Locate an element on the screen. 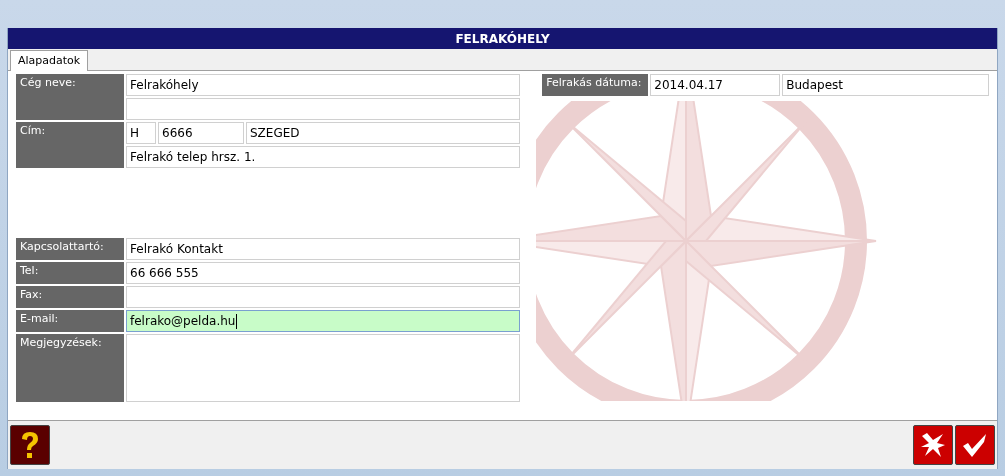 The image size is (1005, 476). cancel-button is located at coordinates (933, 445).